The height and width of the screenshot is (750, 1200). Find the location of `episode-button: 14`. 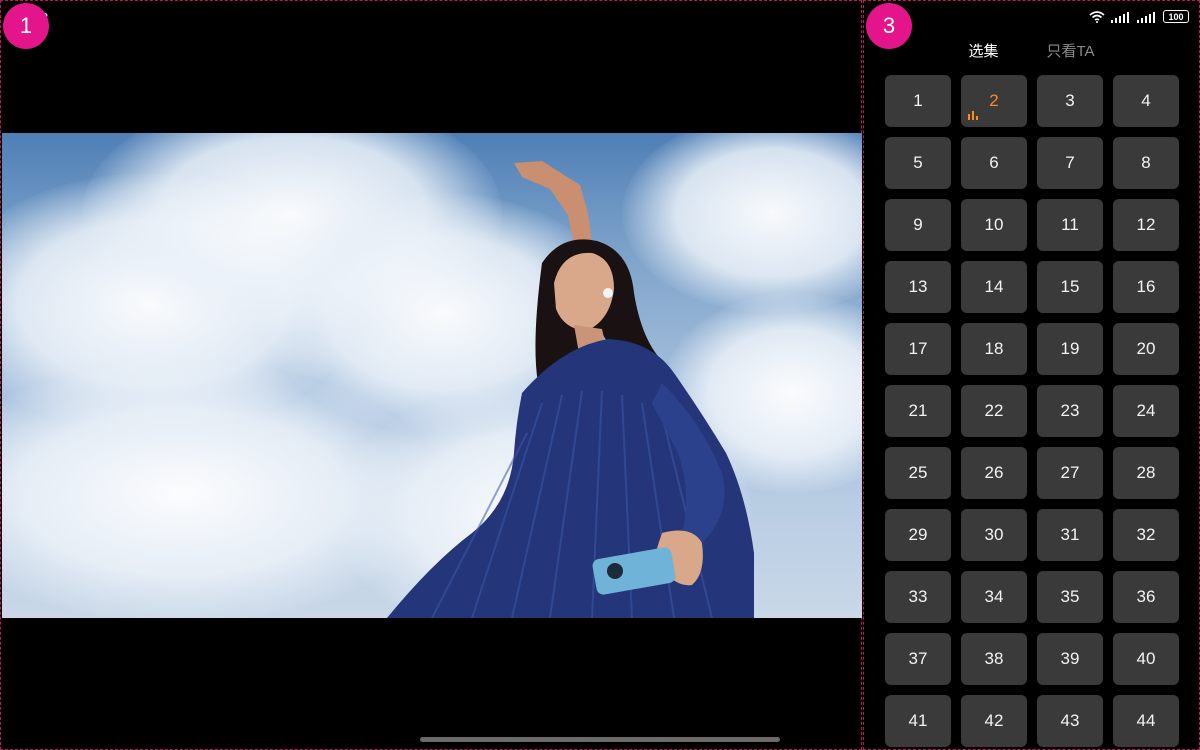

episode-button: 14 is located at coordinates (994, 287).